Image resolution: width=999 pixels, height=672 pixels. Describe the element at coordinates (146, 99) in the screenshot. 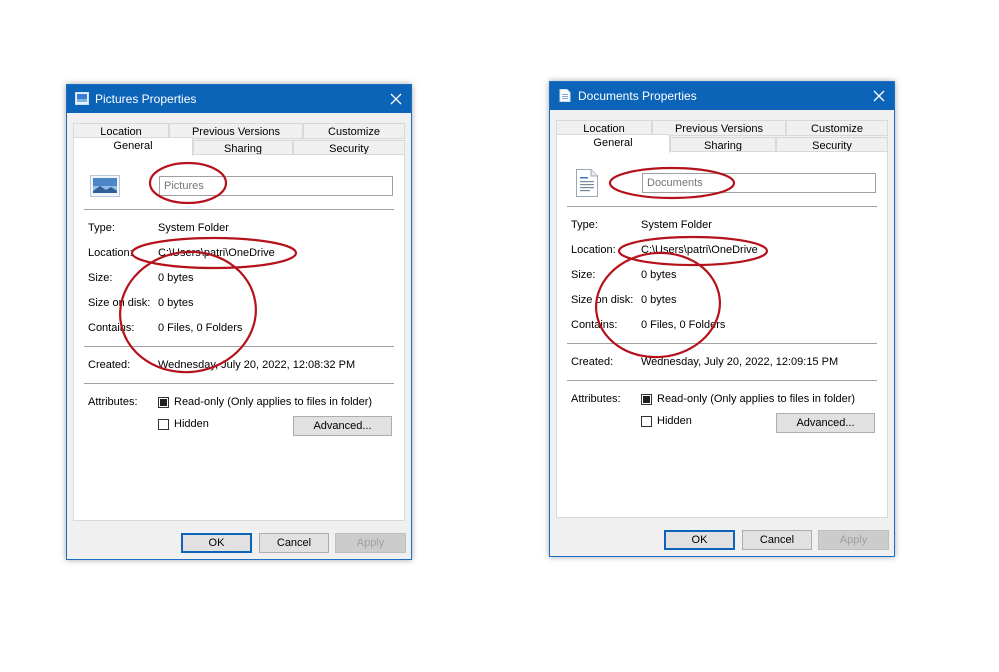

I see `dialog-title: Pictures Properties` at that location.